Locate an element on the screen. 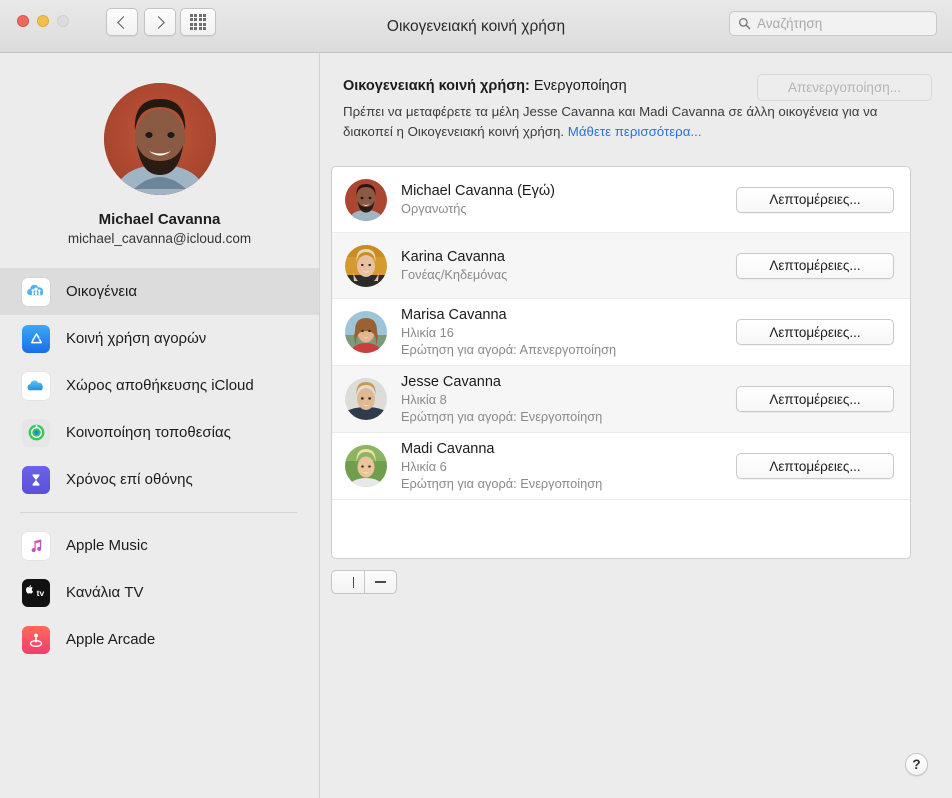 Image resolution: width=952 pixels, height=798 pixels. apple-music-icon is located at coordinates (36, 545).